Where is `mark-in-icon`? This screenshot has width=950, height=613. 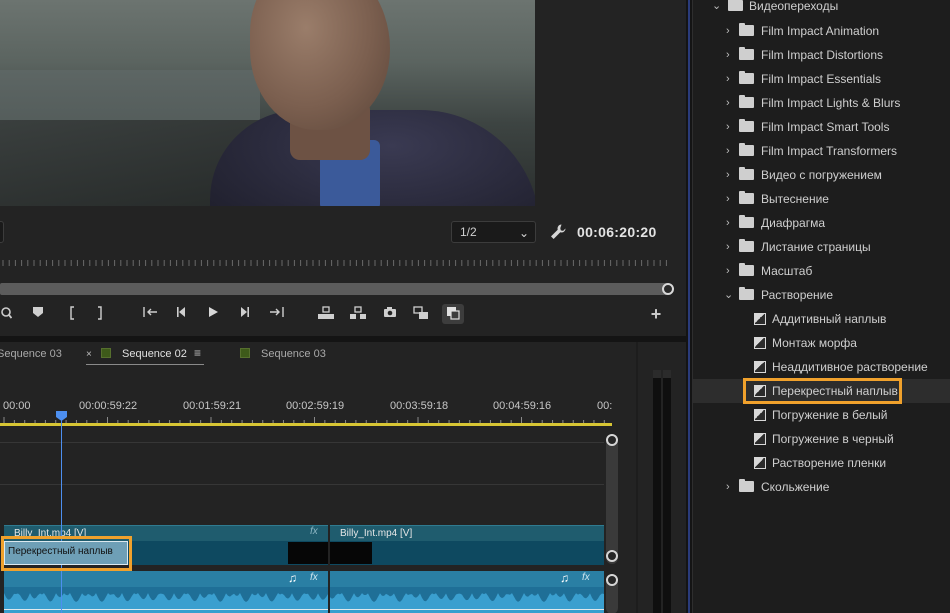 mark-in-icon is located at coordinates (72, 314).